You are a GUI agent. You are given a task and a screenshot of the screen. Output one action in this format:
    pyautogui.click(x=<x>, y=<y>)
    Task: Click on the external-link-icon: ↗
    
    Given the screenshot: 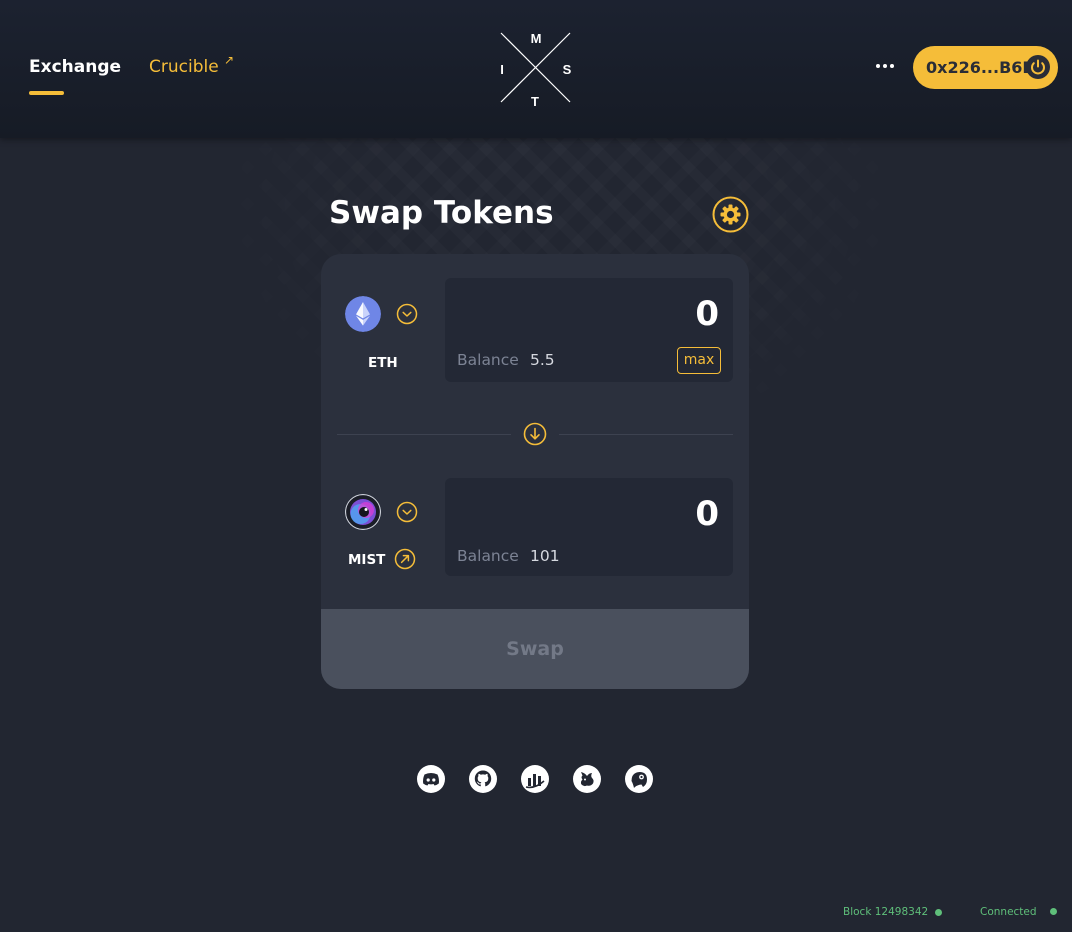 What is the action you would take?
    pyautogui.click(x=229, y=60)
    